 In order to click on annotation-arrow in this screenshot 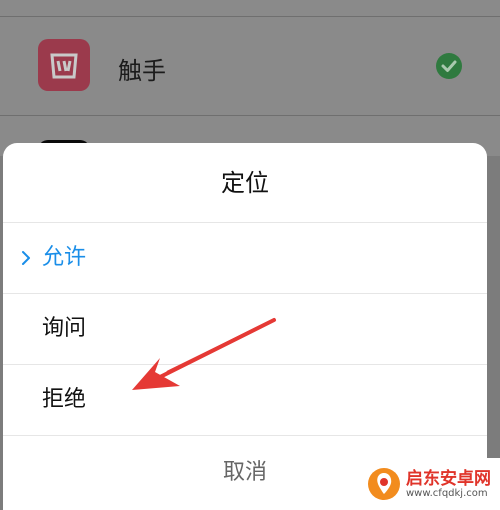, I will do `click(204, 354)`.